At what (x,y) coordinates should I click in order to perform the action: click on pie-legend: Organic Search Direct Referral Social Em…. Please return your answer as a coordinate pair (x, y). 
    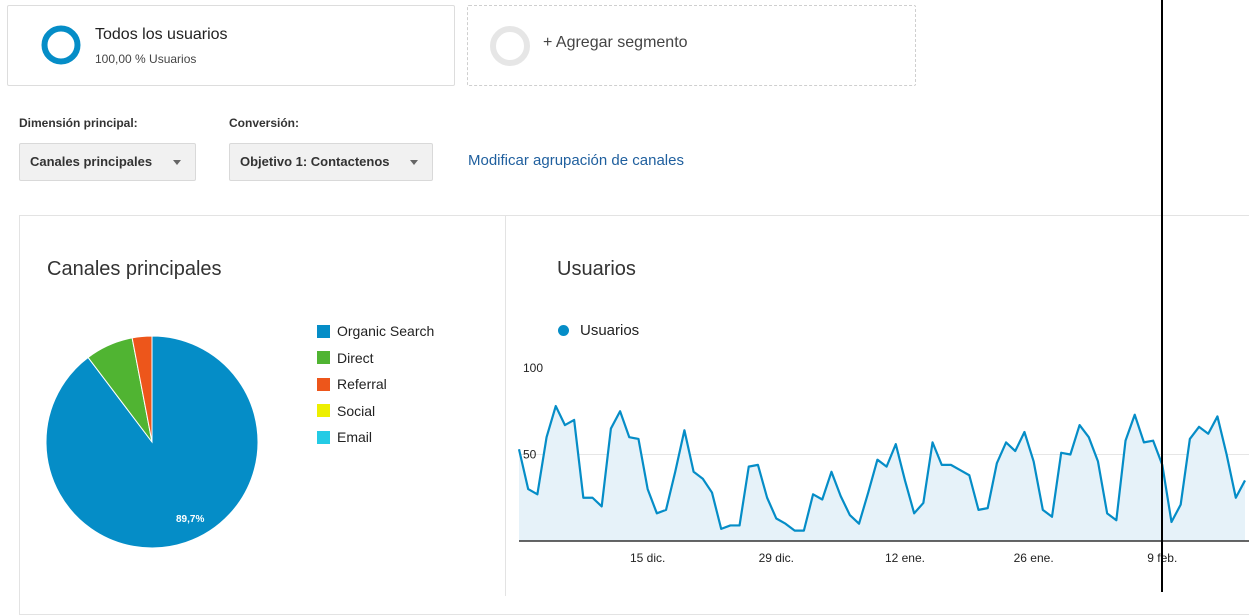
    Looking at the image, I should click on (375, 384).